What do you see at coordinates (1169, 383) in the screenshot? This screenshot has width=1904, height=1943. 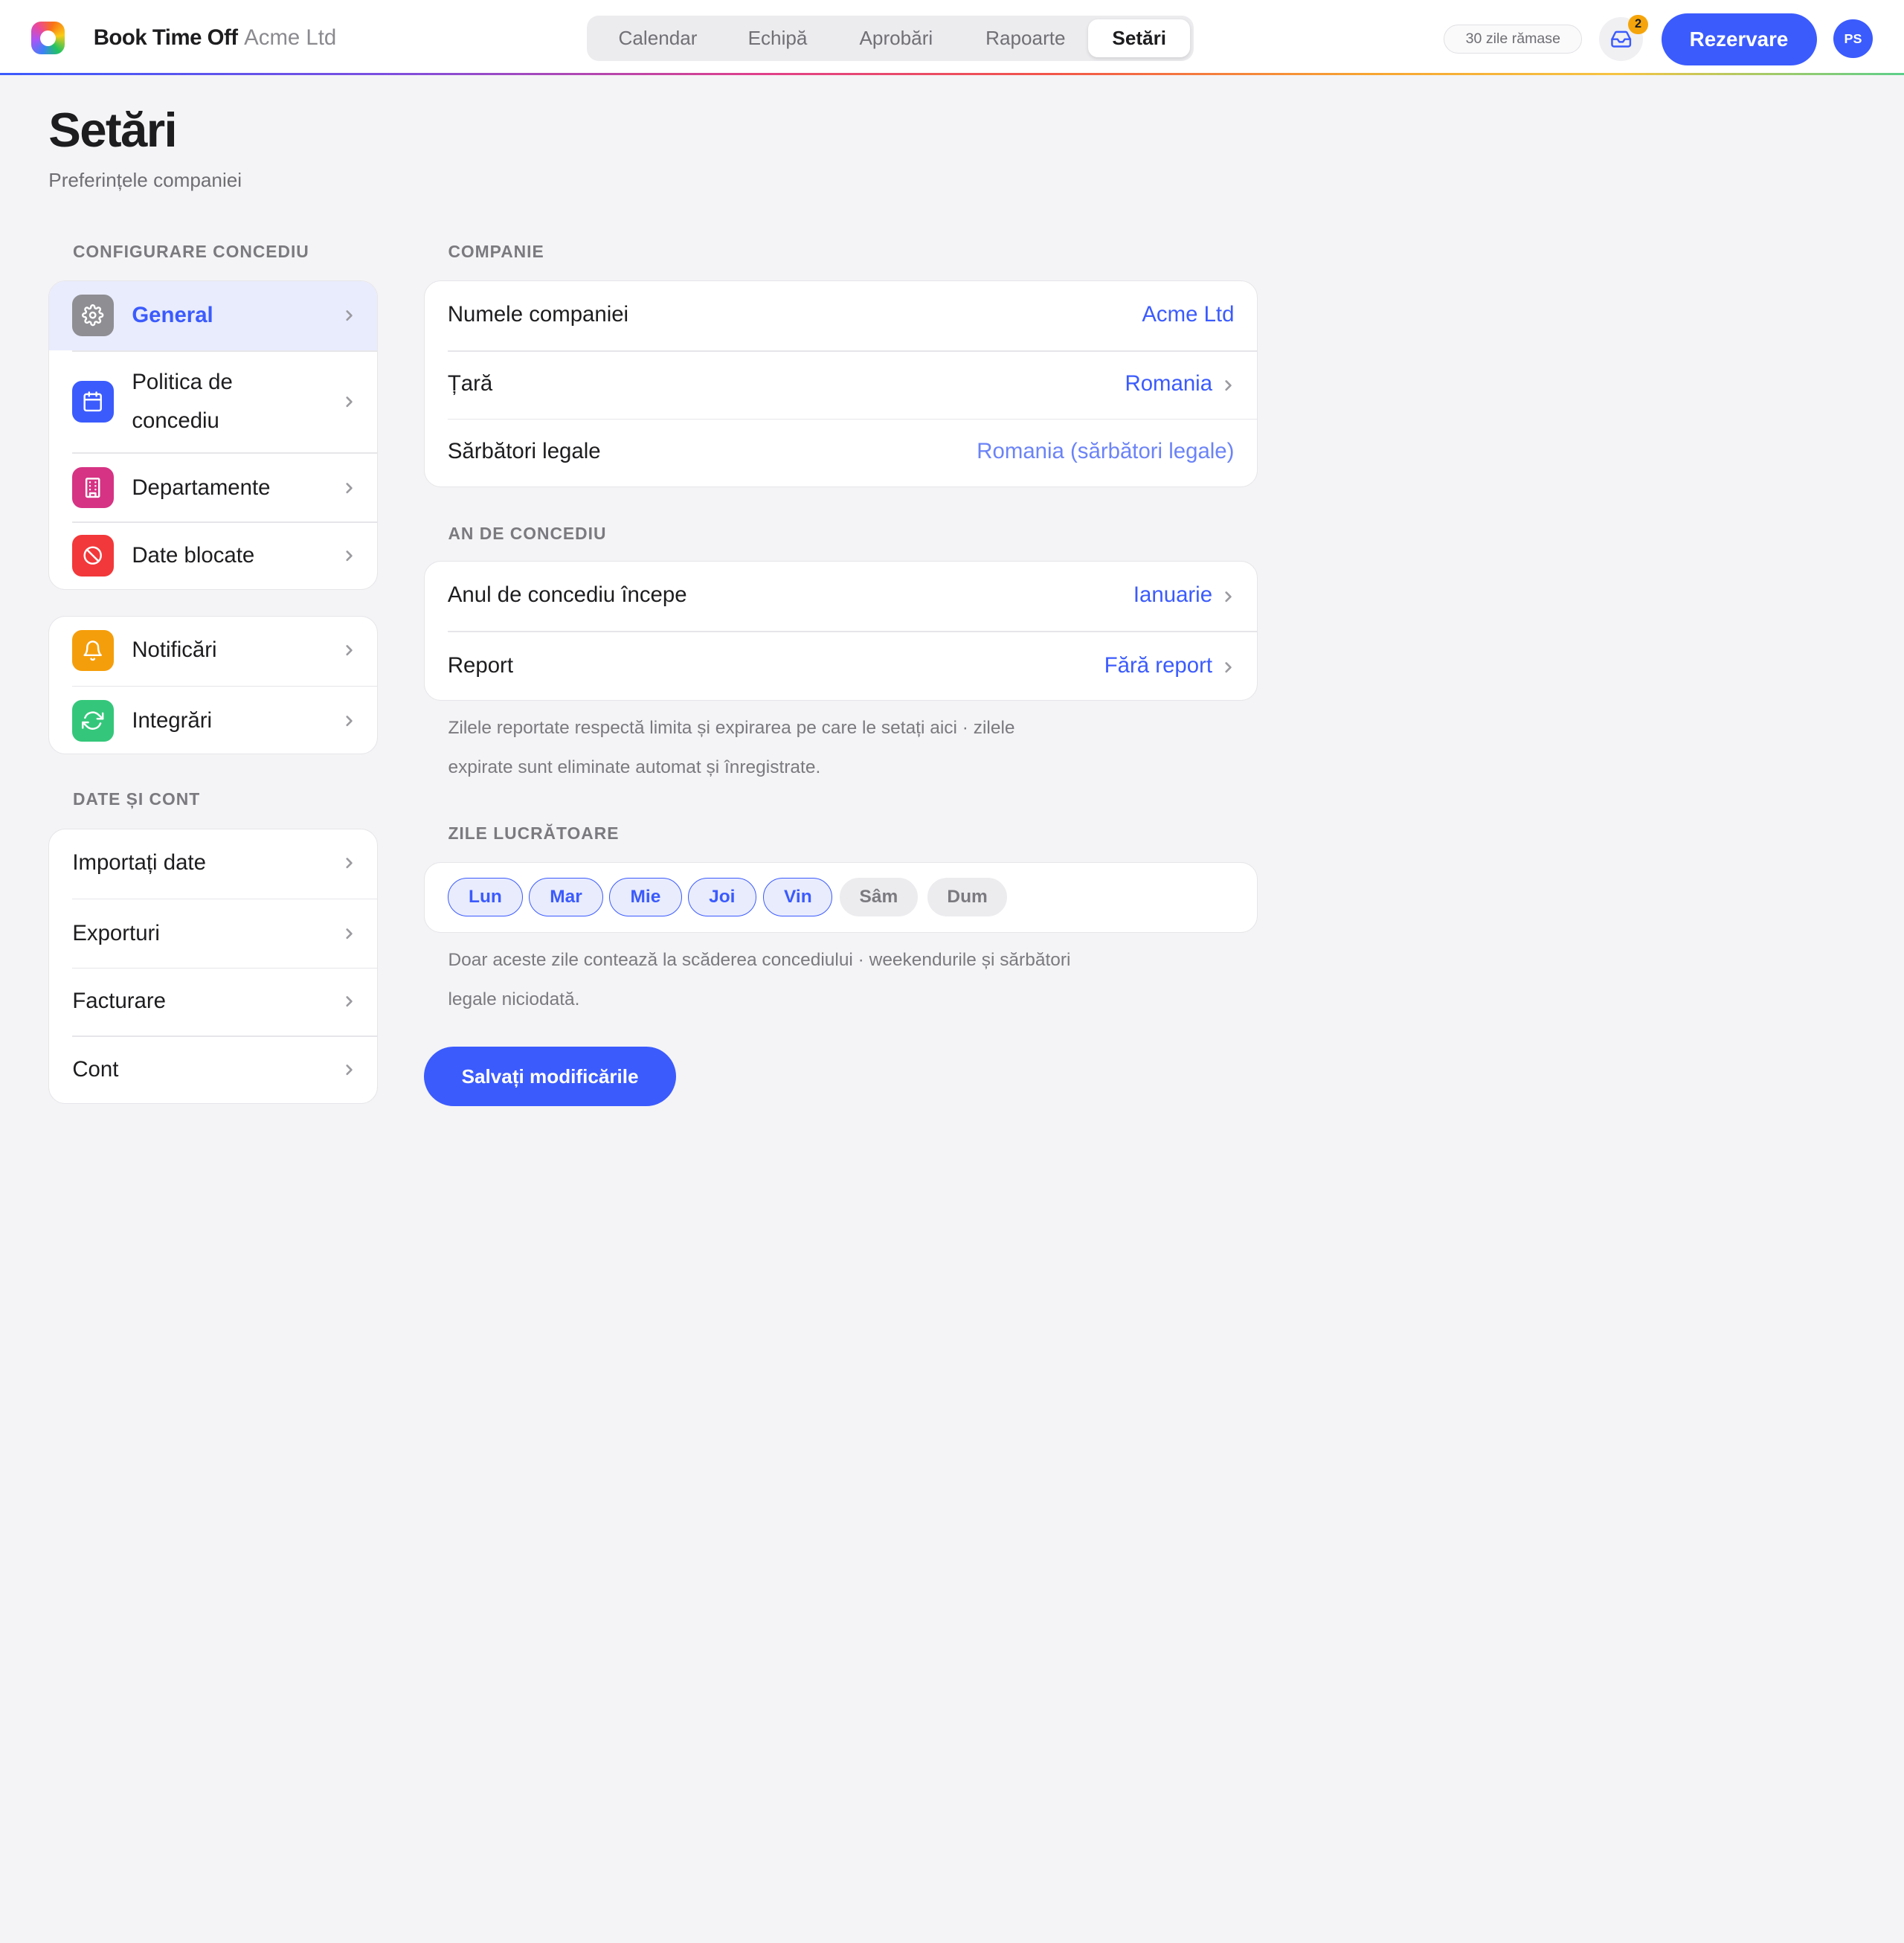 I see `country-value: Romania` at bounding box center [1169, 383].